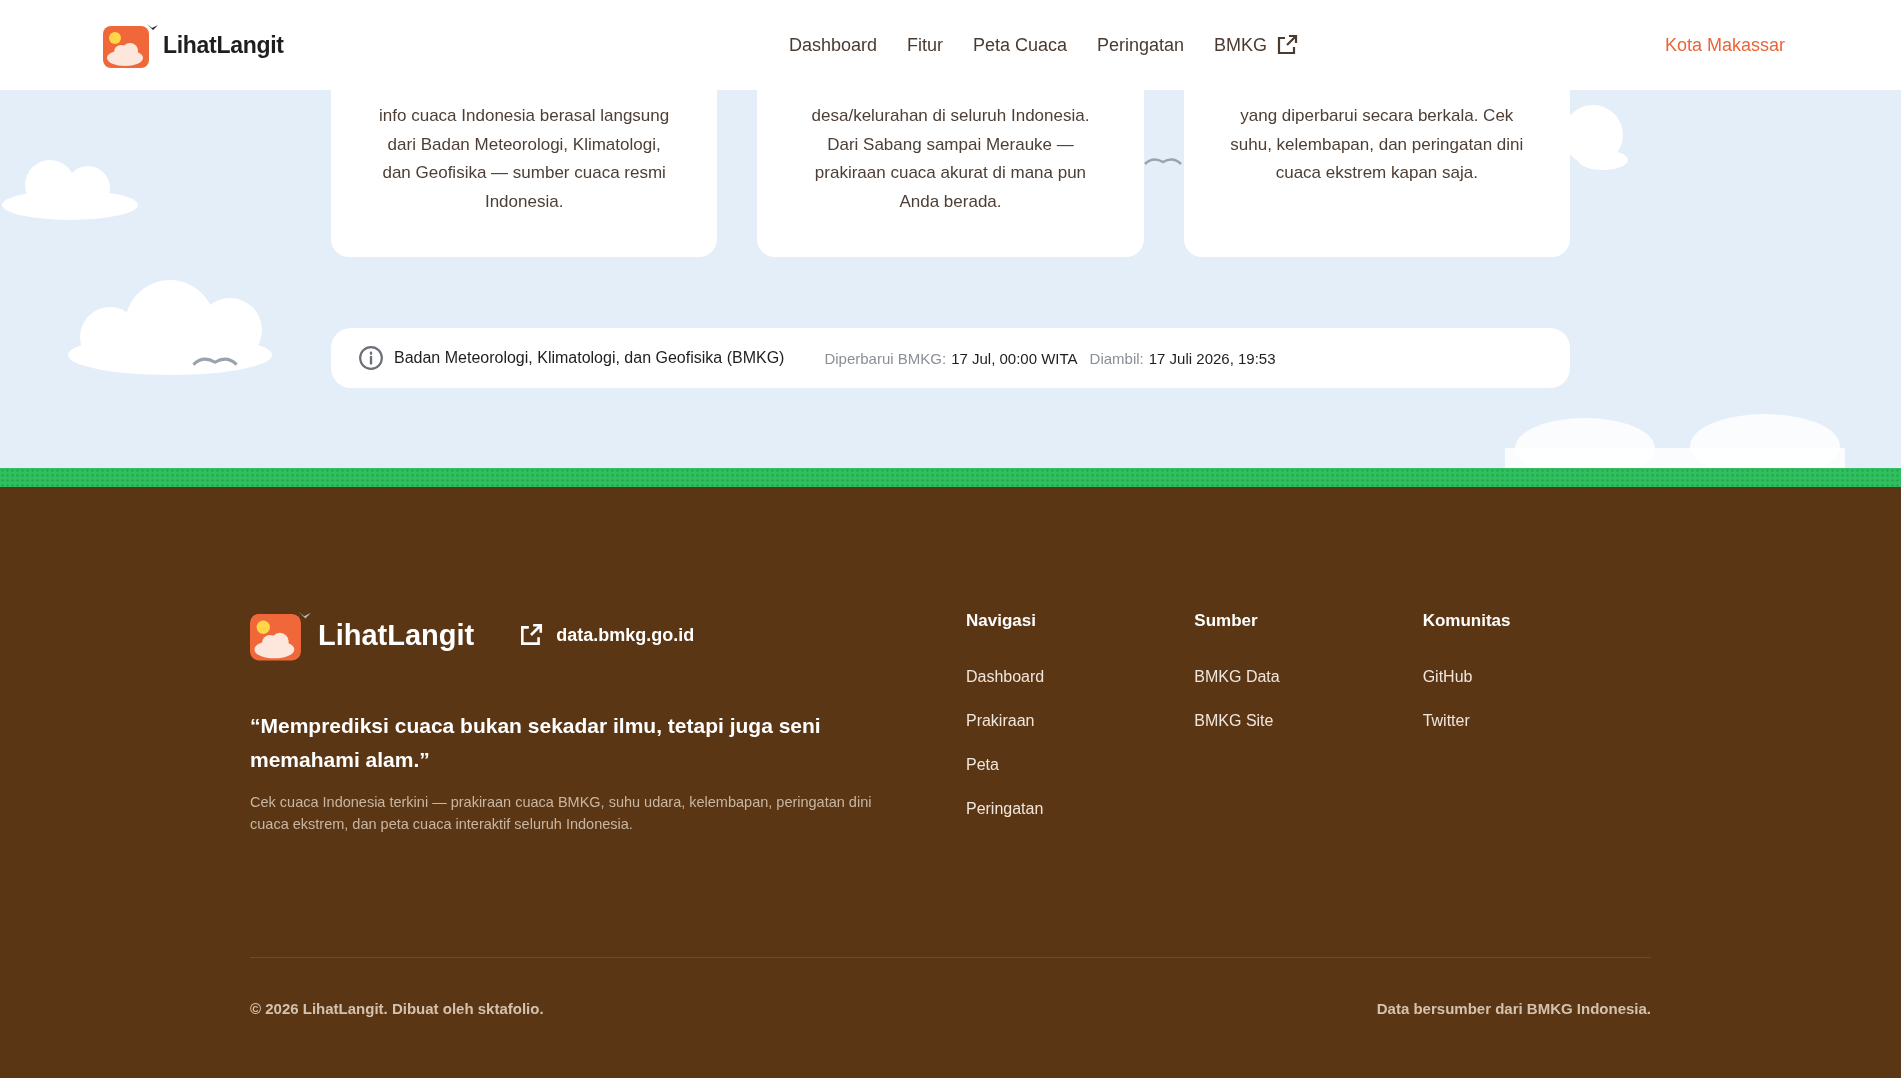 The width and height of the screenshot is (1901, 1078). Describe the element at coordinates (1019, 45) in the screenshot. I see `nav-link: Peta Cuaca` at that location.